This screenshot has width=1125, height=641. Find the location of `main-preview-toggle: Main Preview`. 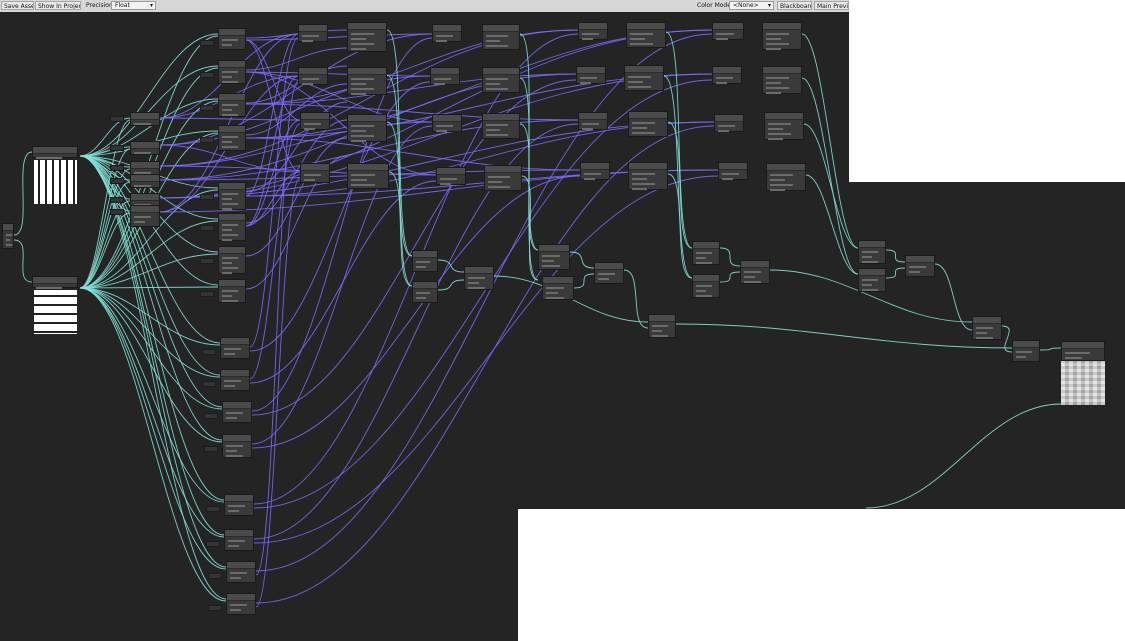

main-preview-toggle: Main Preview is located at coordinates (831, 5).